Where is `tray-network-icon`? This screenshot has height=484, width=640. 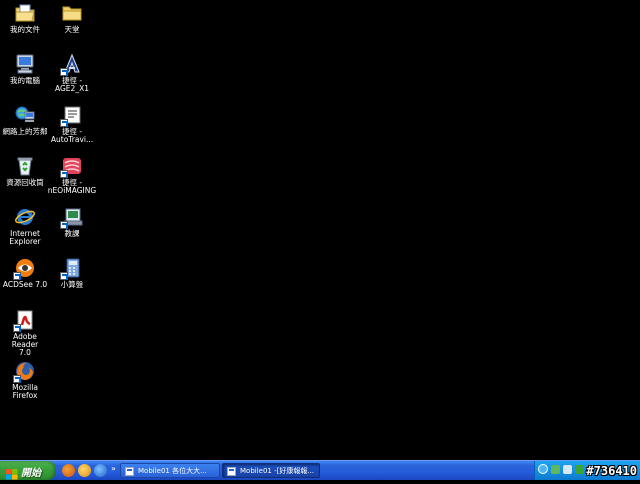
tray-network-icon is located at coordinates (555, 469).